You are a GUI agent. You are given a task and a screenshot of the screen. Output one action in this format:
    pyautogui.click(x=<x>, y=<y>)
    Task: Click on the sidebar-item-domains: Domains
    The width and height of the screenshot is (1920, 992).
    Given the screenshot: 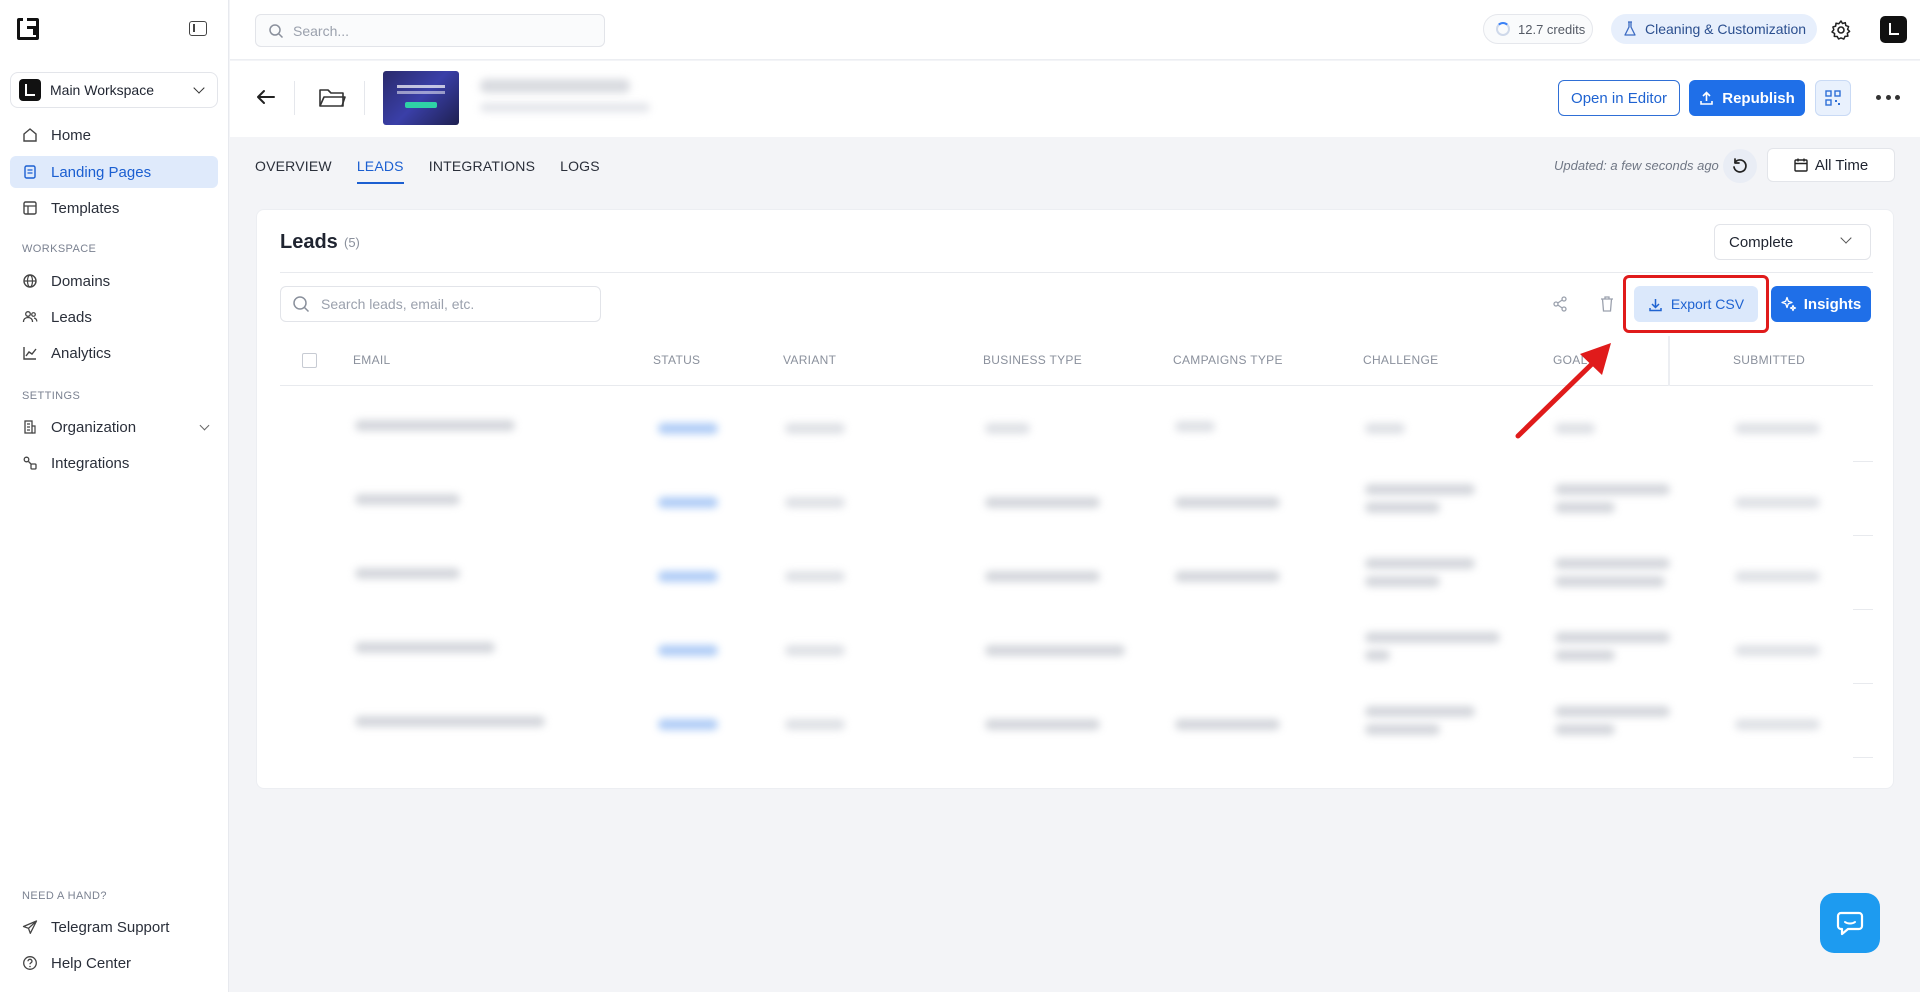 What is the action you would take?
    pyautogui.click(x=114, y=281)
    